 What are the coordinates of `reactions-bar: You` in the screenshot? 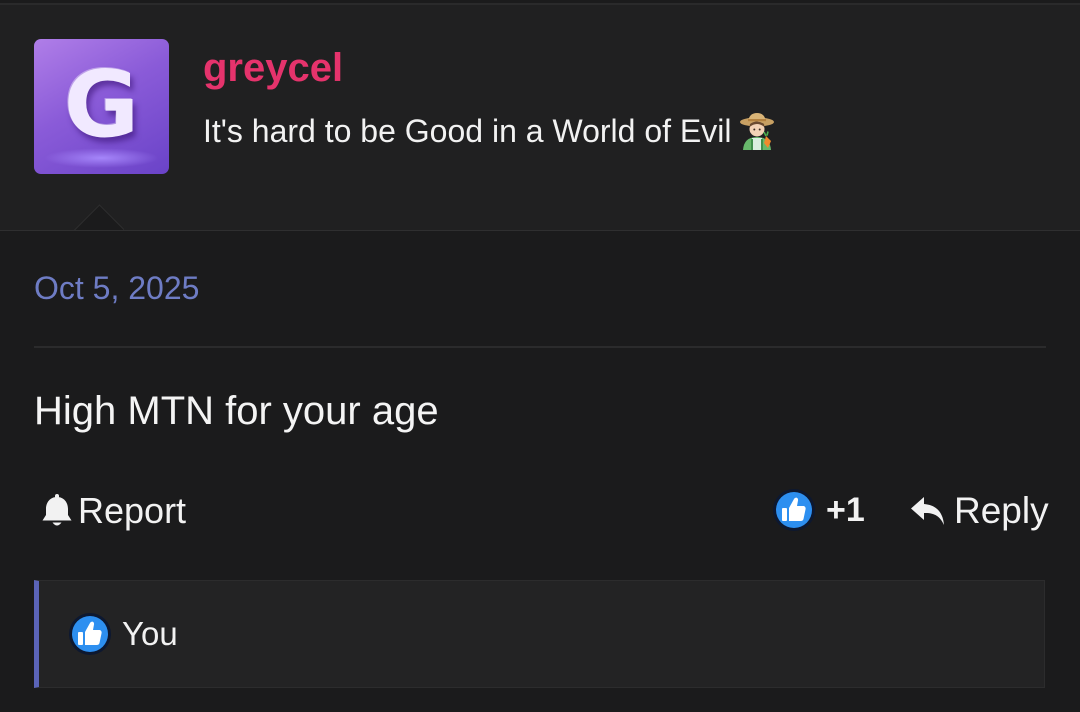 It's located at (539, 634).